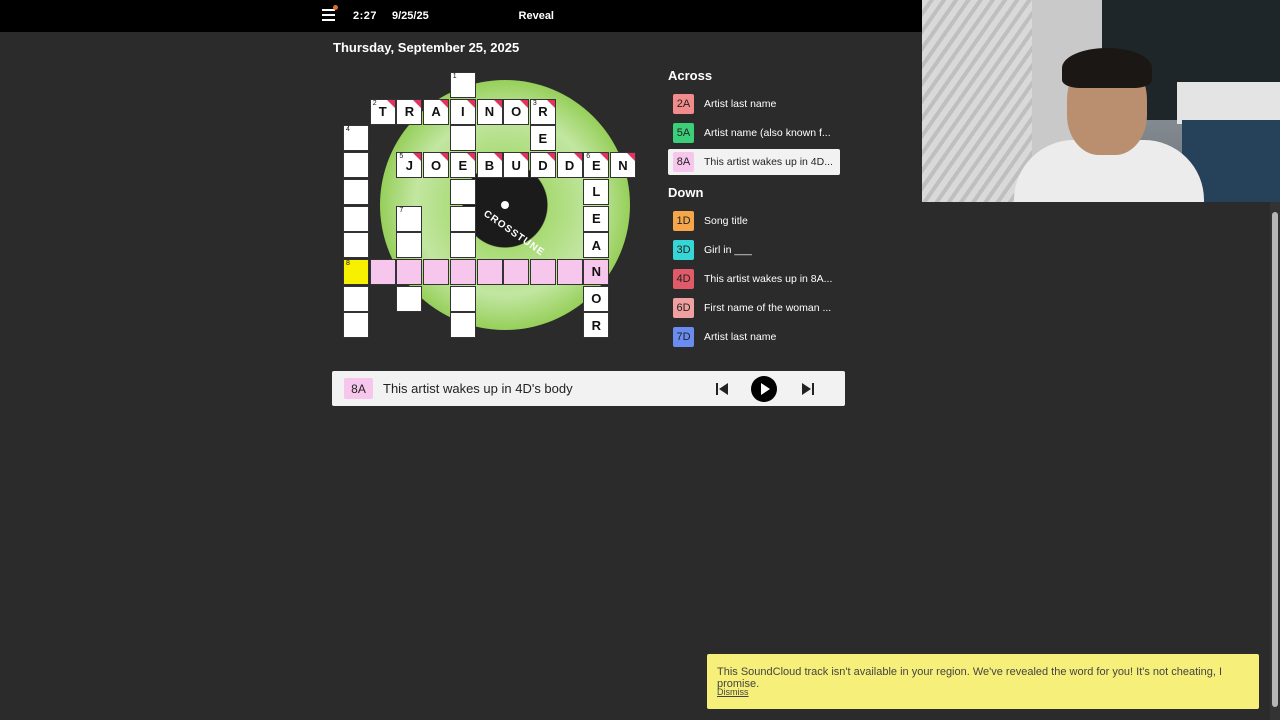  I want to click on menu-icon, so click(330, 13).